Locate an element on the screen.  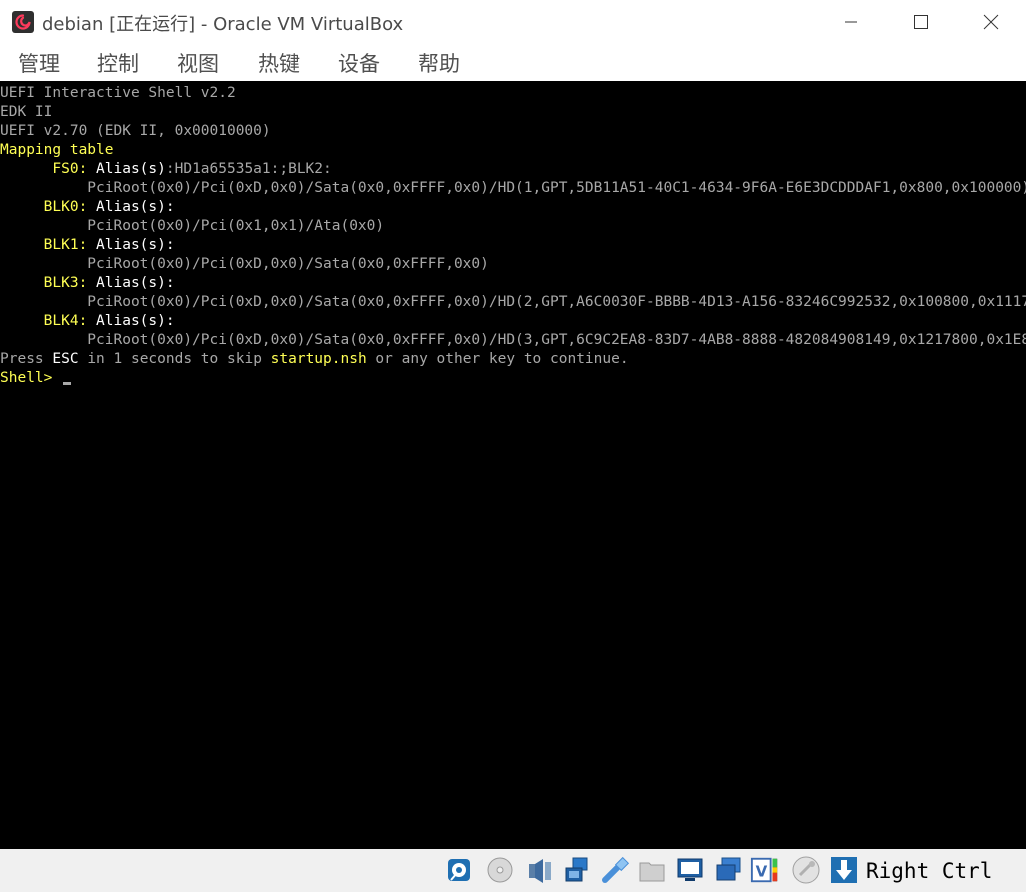
console-text: BLK1: is located at coordinates (48, 245).